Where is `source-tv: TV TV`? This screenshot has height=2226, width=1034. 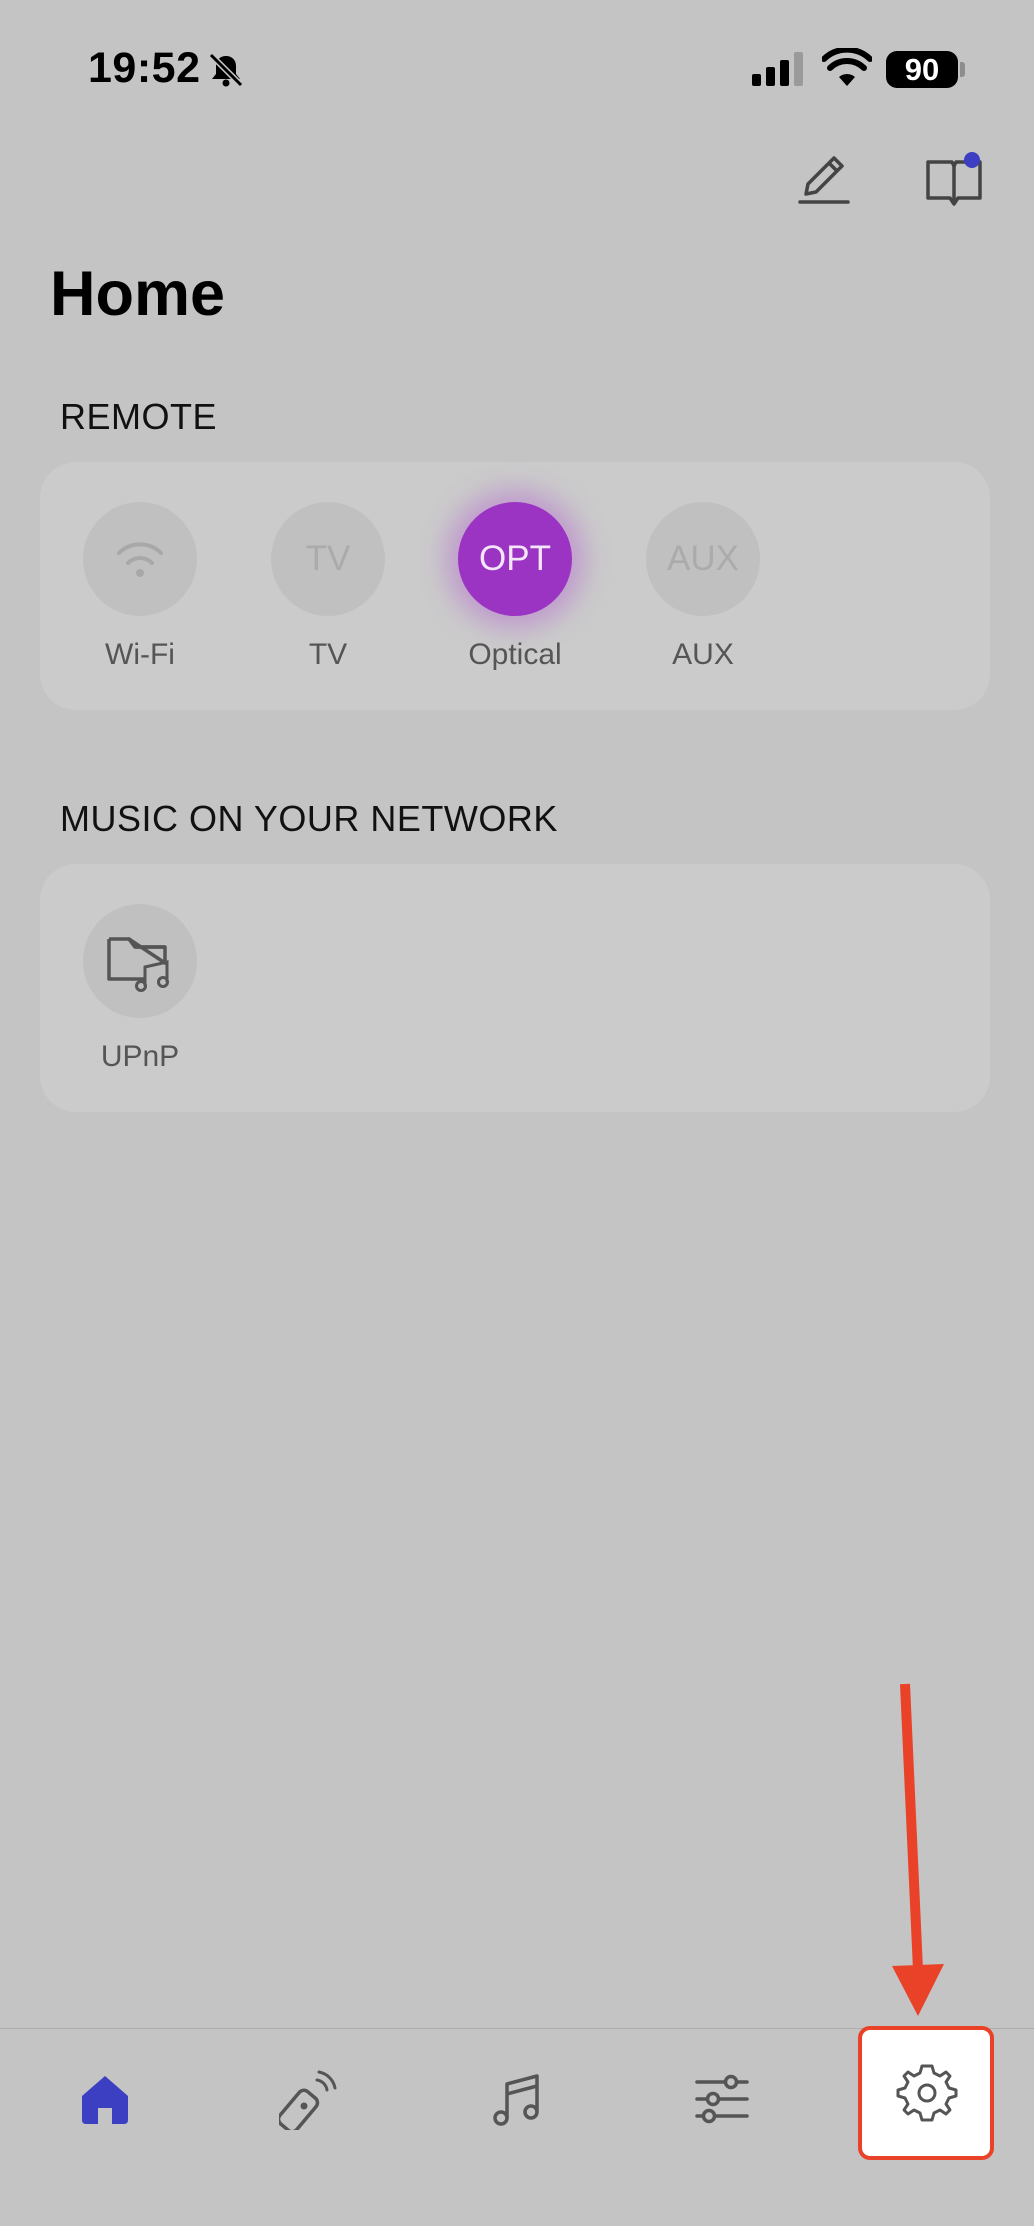
source-tv: TV TV is located at coordinates (328, 587).